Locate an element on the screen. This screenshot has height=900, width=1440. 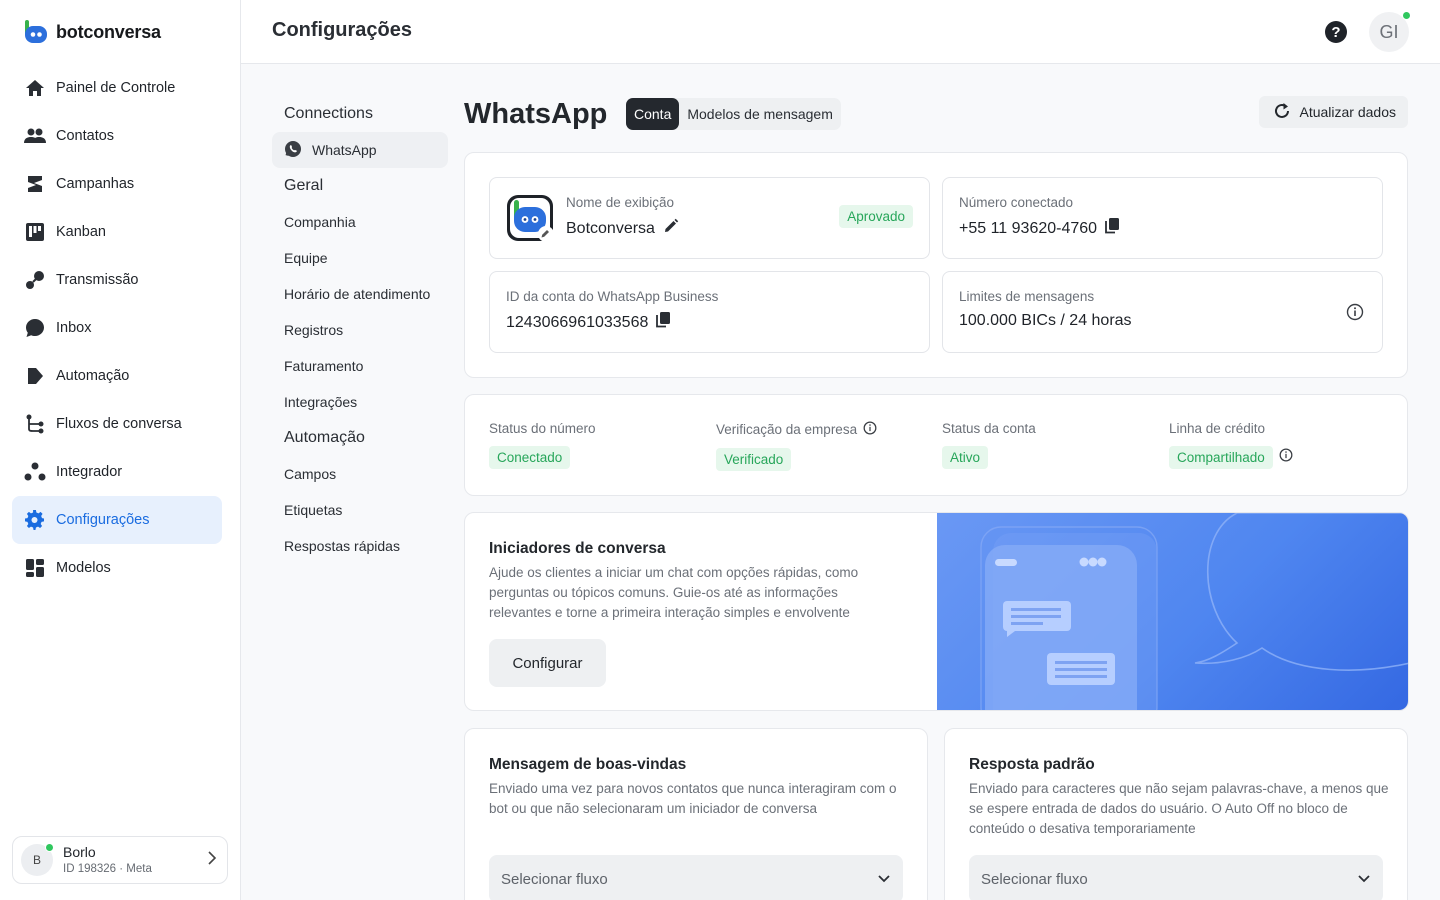
waba-id-text: 1243066961033568 is located at coordinates (577, 322).